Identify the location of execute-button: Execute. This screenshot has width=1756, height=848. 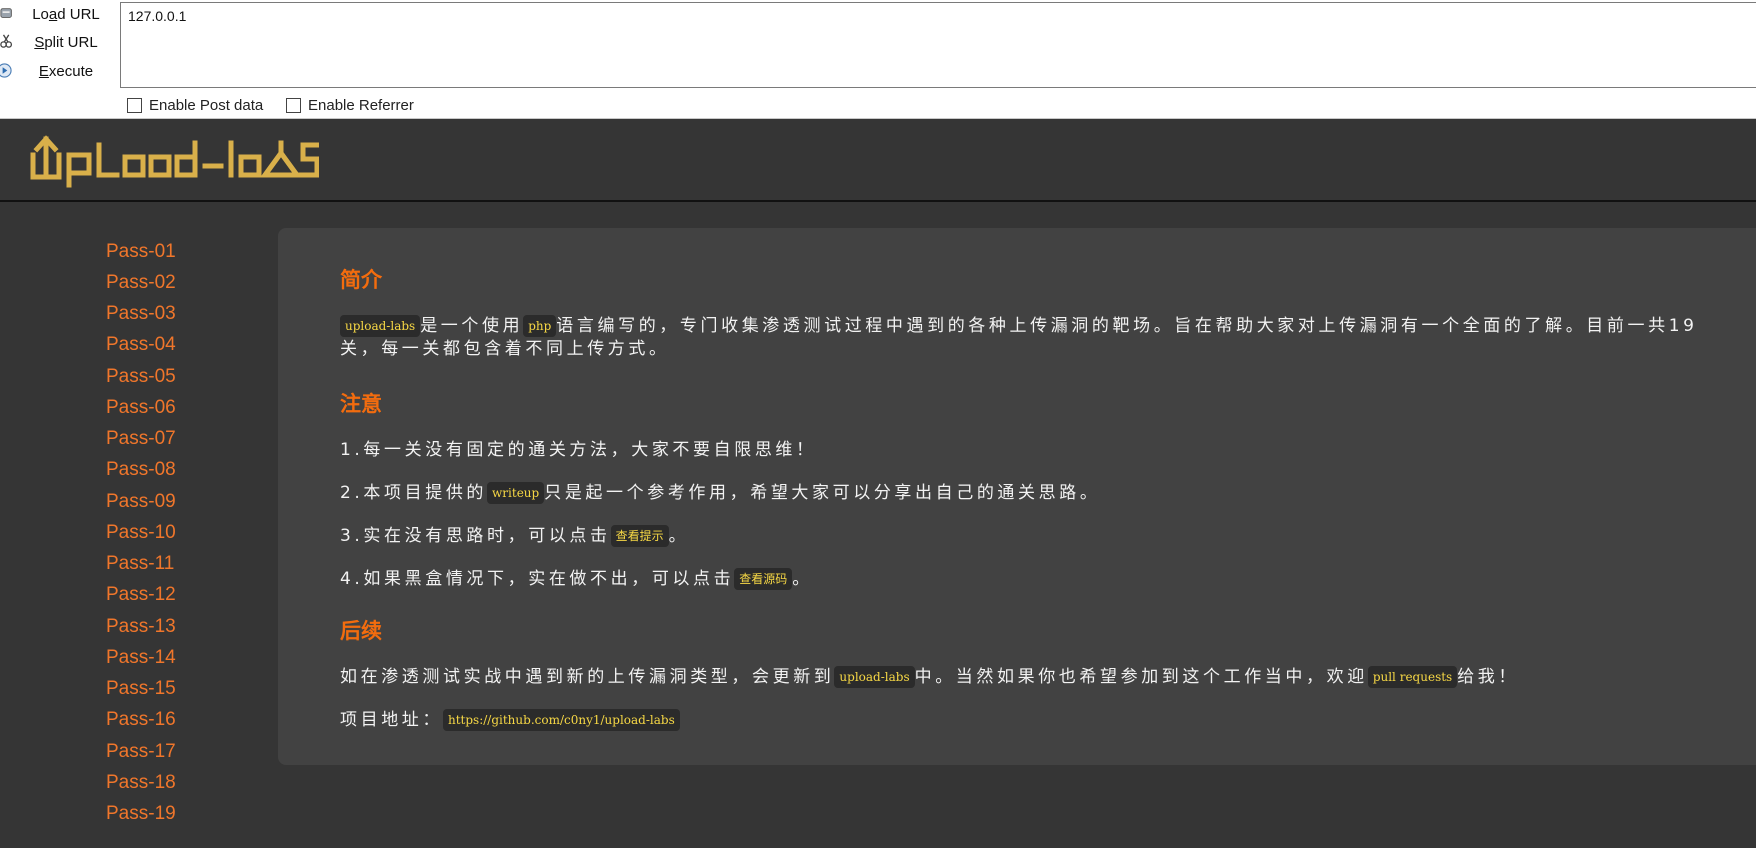
(59, 71).